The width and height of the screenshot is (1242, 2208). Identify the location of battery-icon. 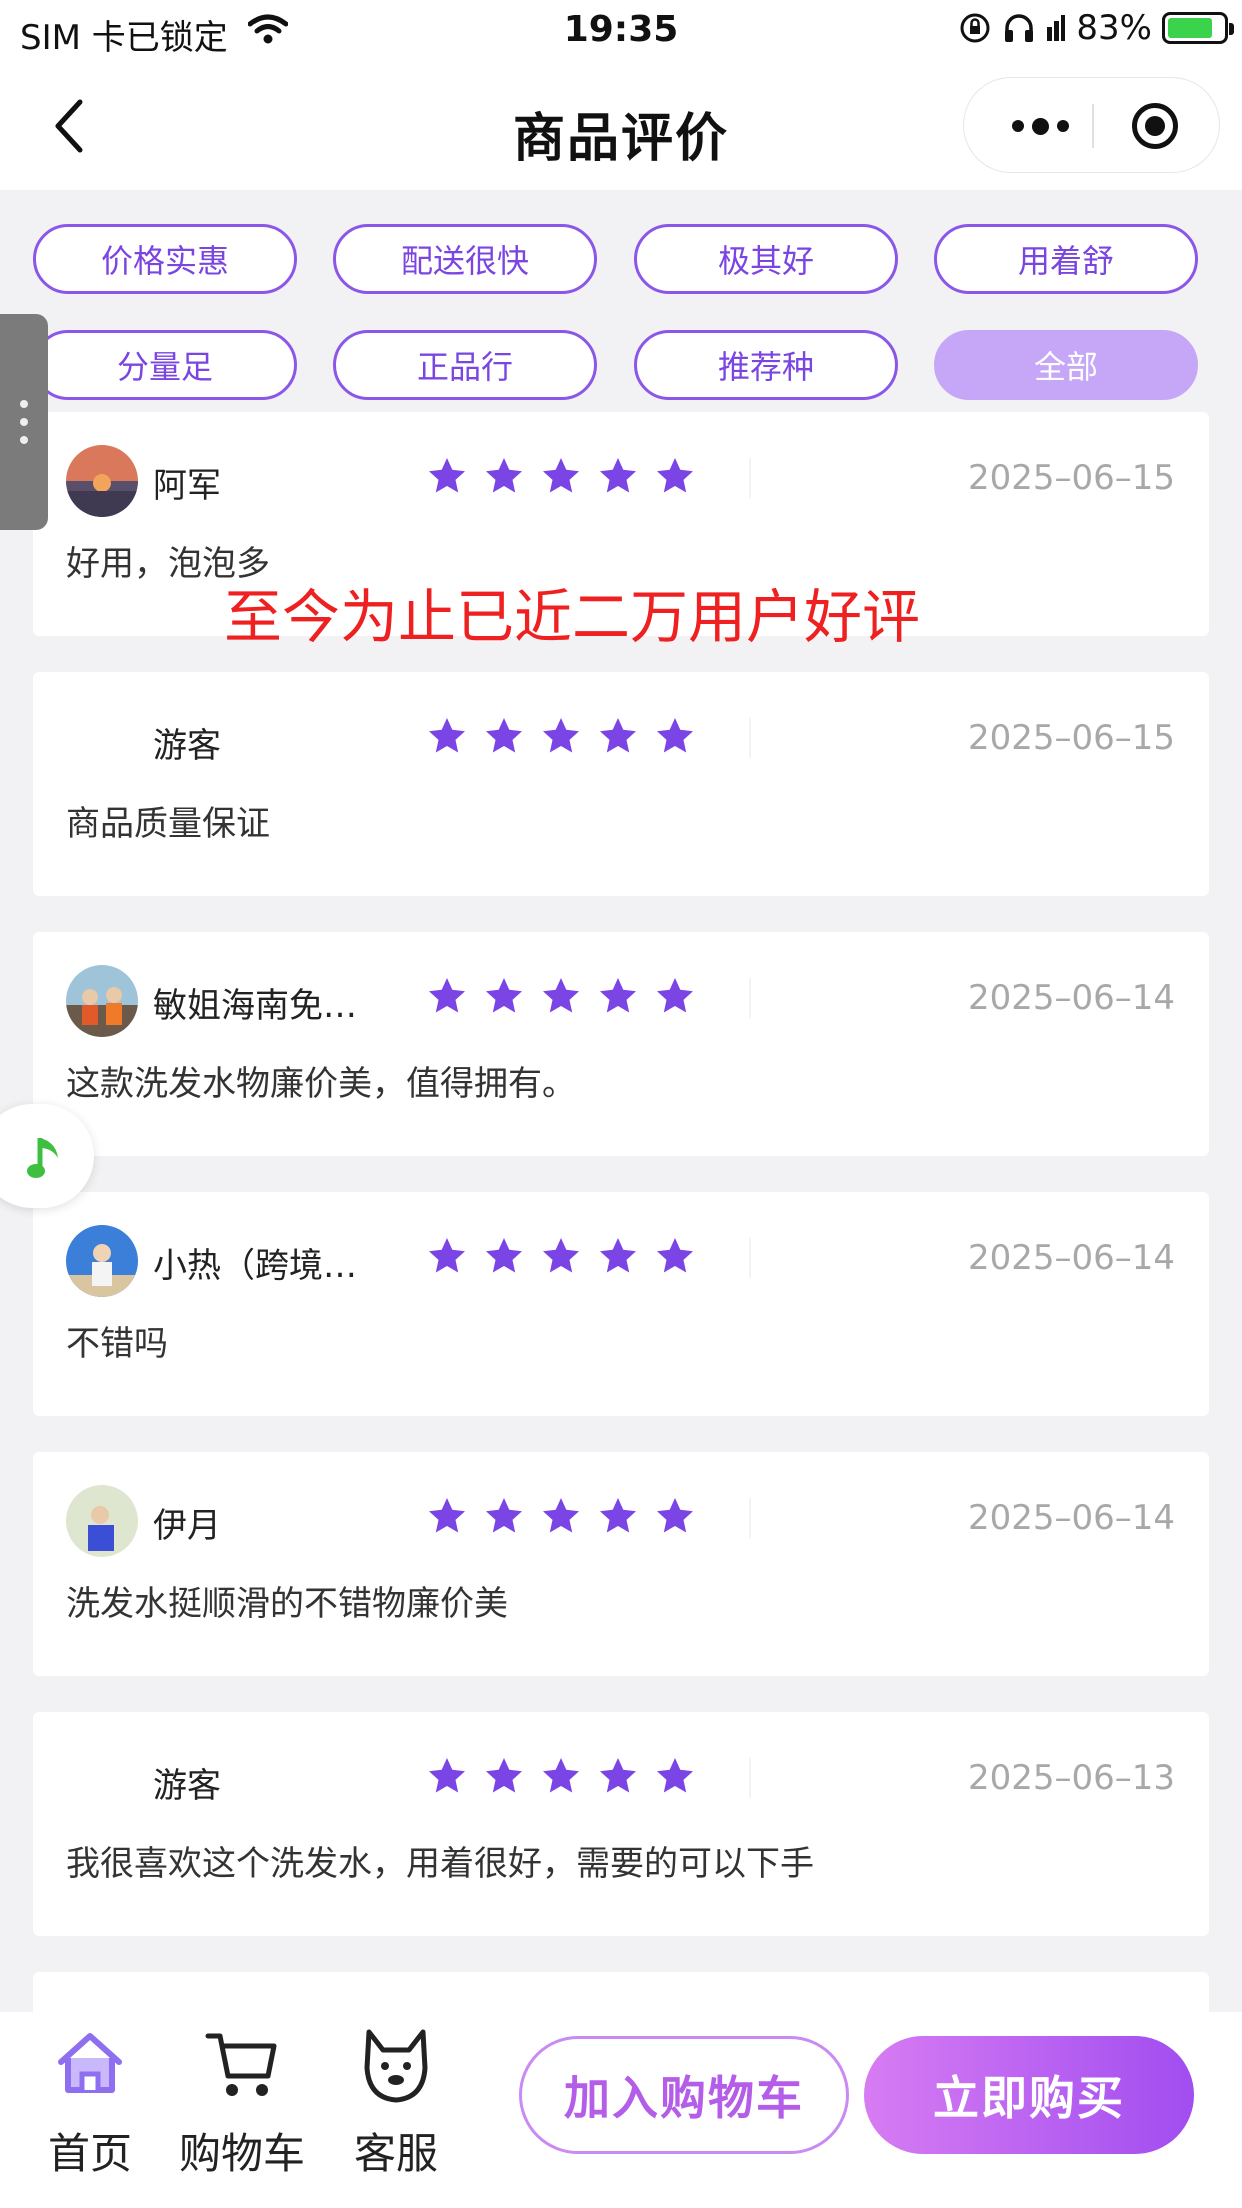
(1198, 28).